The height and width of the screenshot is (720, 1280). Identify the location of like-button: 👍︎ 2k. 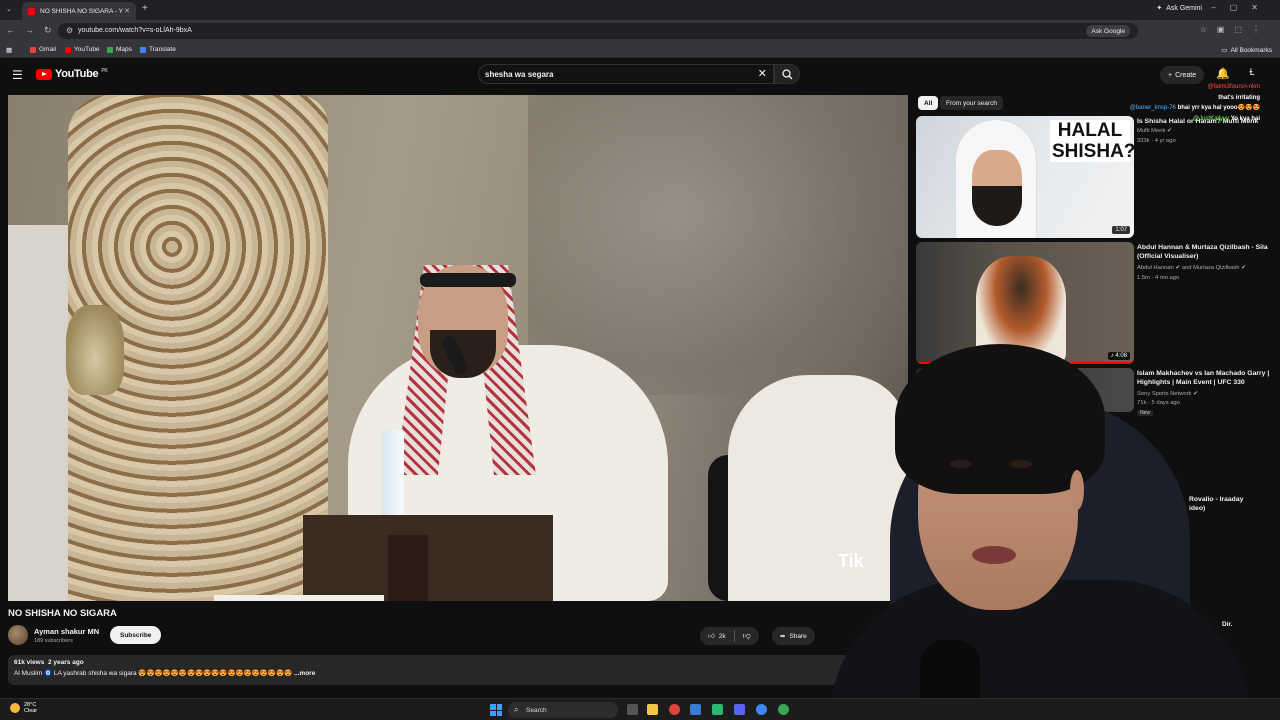
(717, 636).